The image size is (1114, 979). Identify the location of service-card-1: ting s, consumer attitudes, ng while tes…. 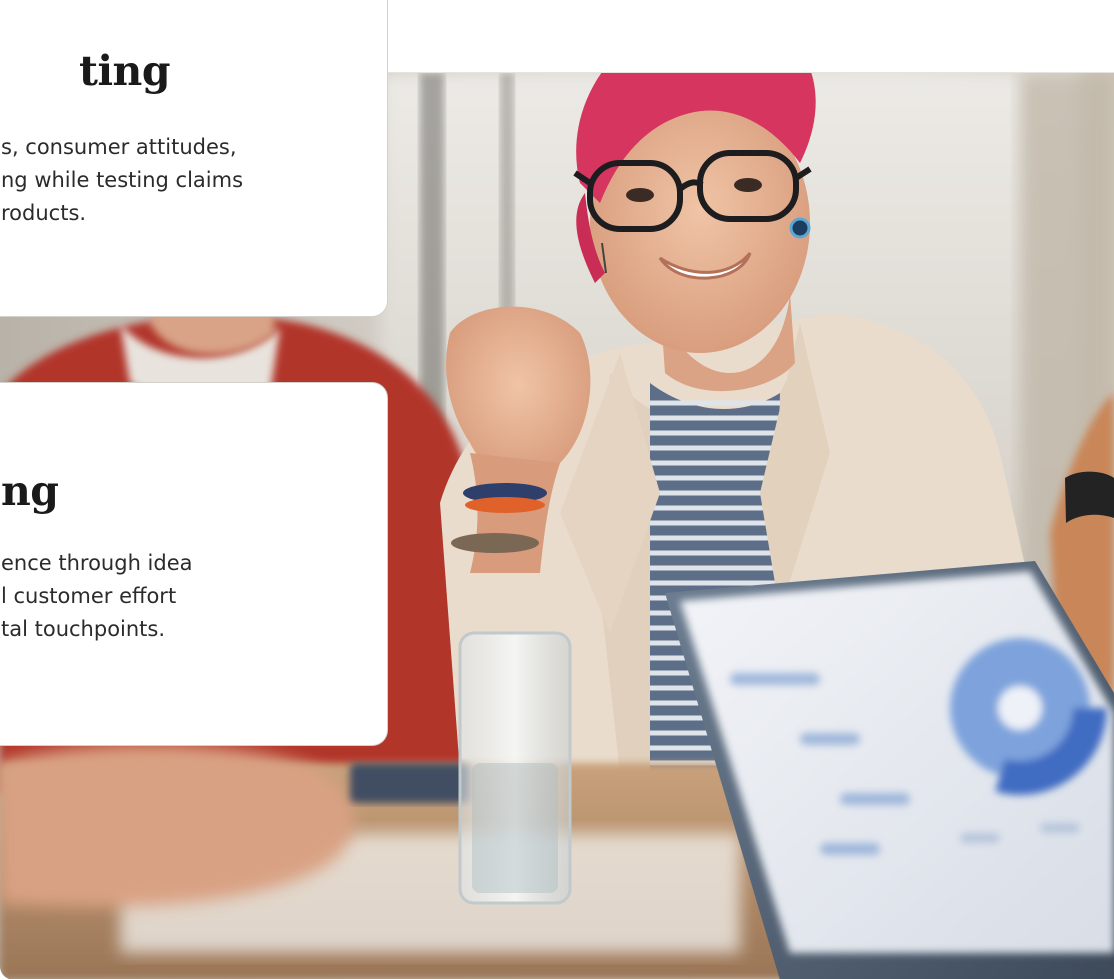
(194, 158).